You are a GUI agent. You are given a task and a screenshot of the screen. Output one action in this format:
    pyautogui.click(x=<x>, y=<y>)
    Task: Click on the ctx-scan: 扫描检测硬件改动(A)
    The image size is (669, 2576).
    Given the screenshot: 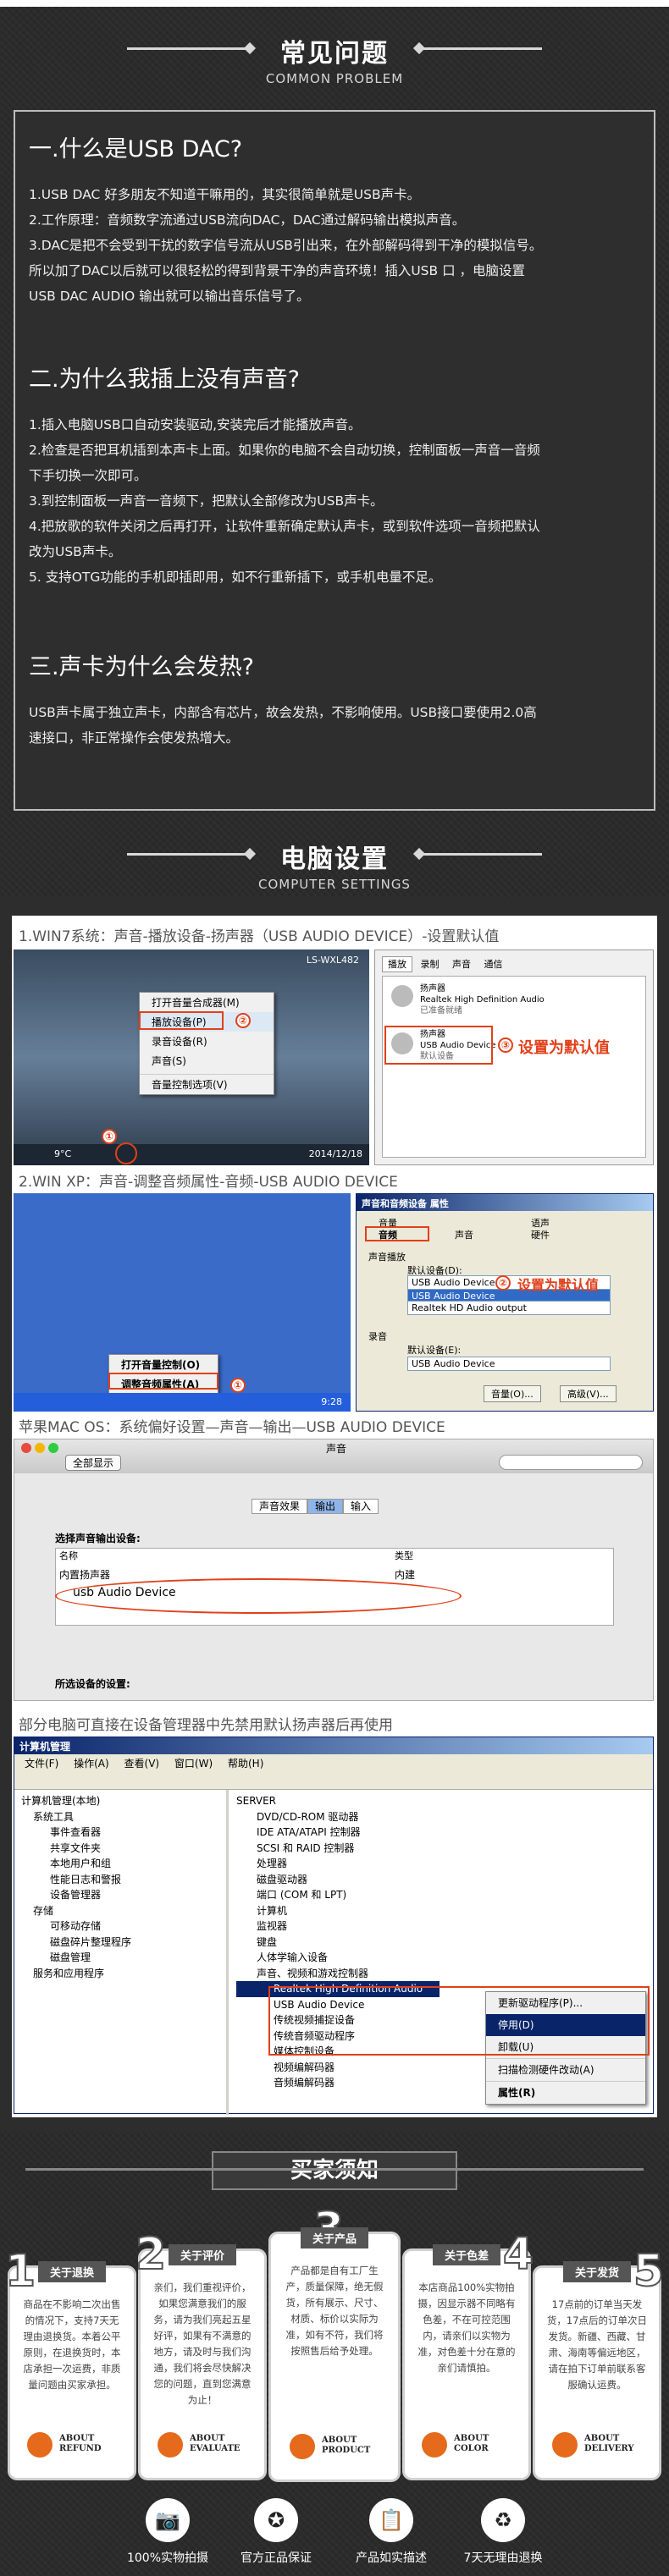 What is the action you would take?
    pyautogui.click(x=565, y=2069)
    